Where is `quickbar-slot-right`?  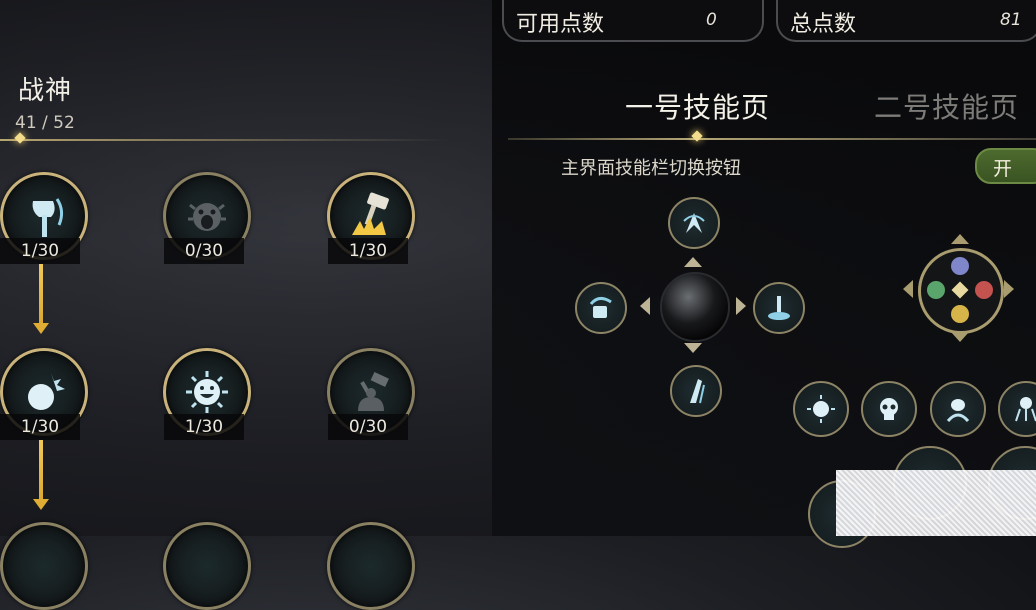 quickbar-slot-right is located at coordinates (779, 308).